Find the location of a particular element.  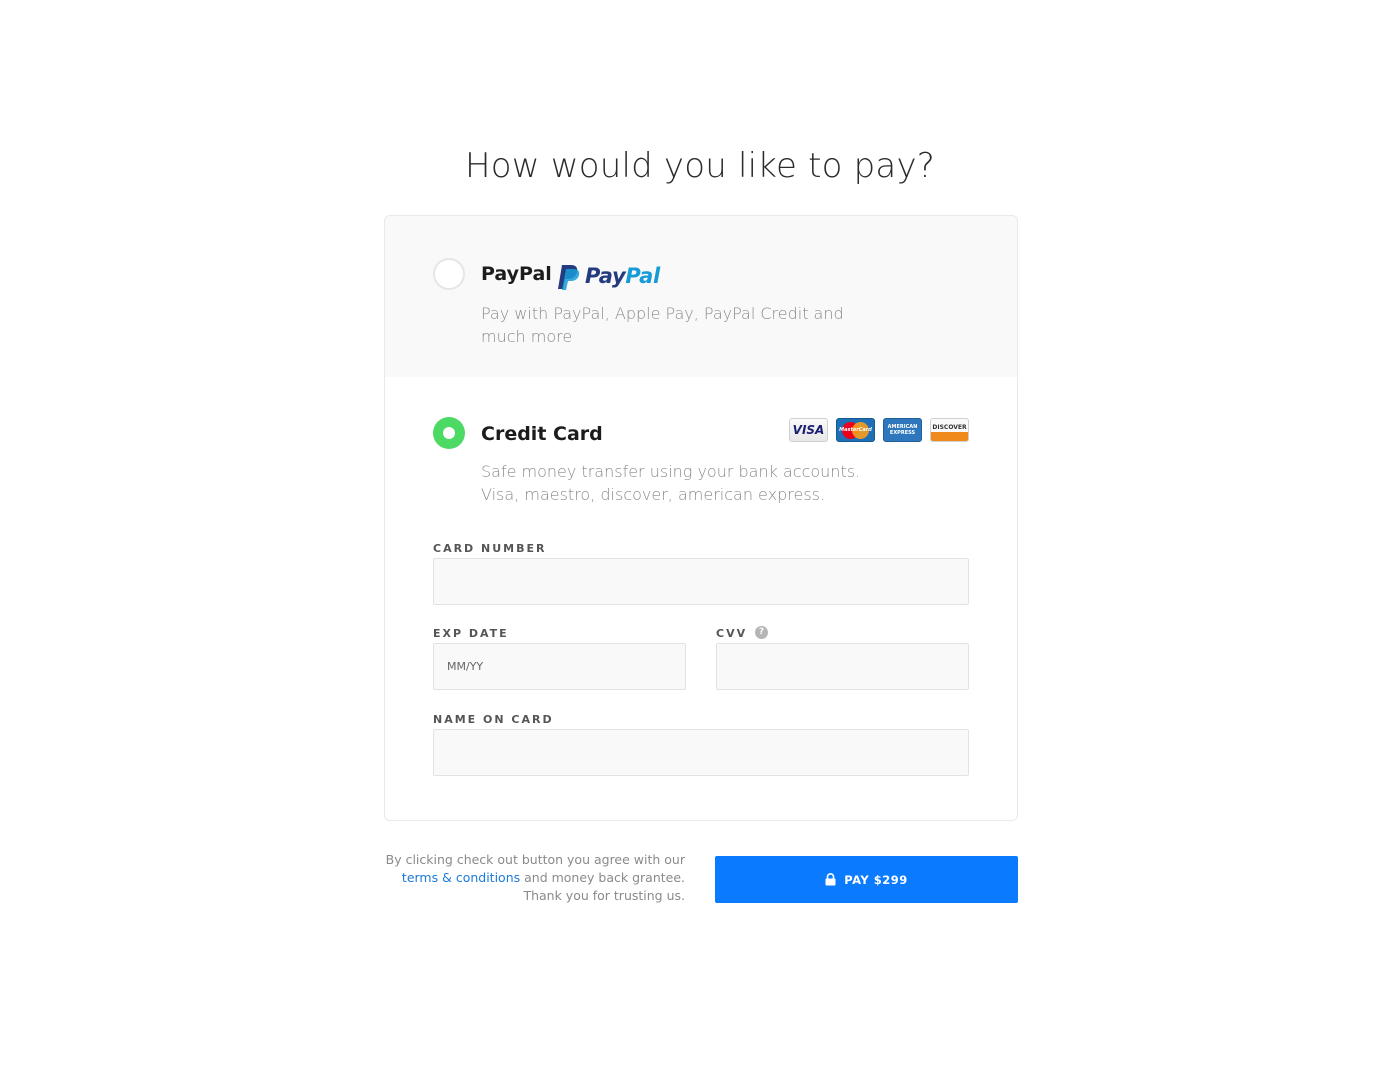

paypal-logo: PayPal is located at coordinates (608, 277).